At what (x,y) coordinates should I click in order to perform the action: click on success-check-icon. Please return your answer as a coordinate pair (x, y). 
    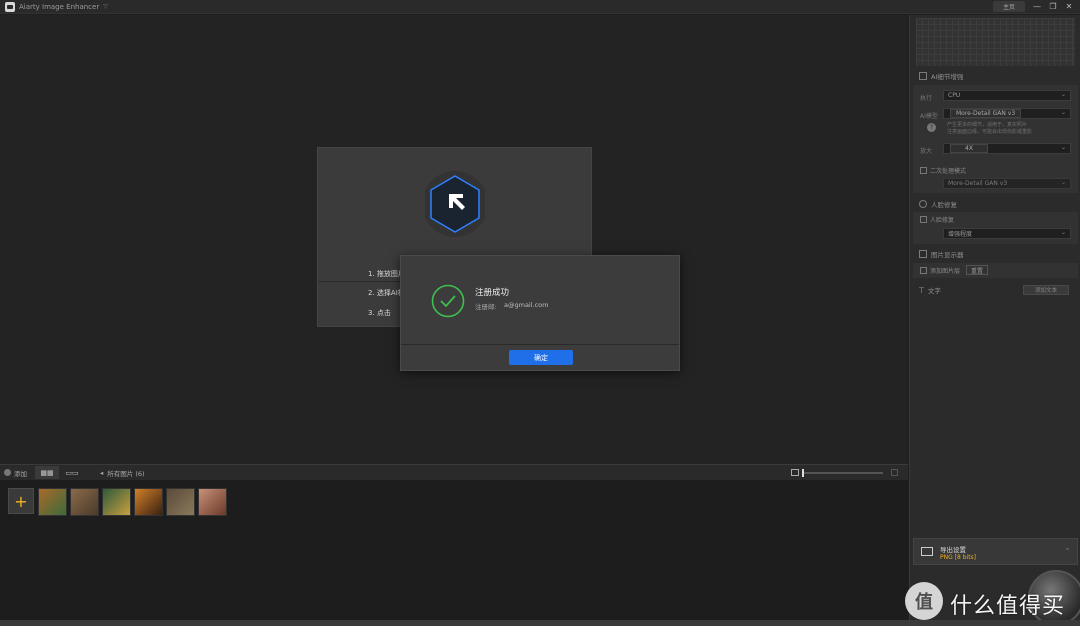
    Looking at the image, I should click on (448, 301).